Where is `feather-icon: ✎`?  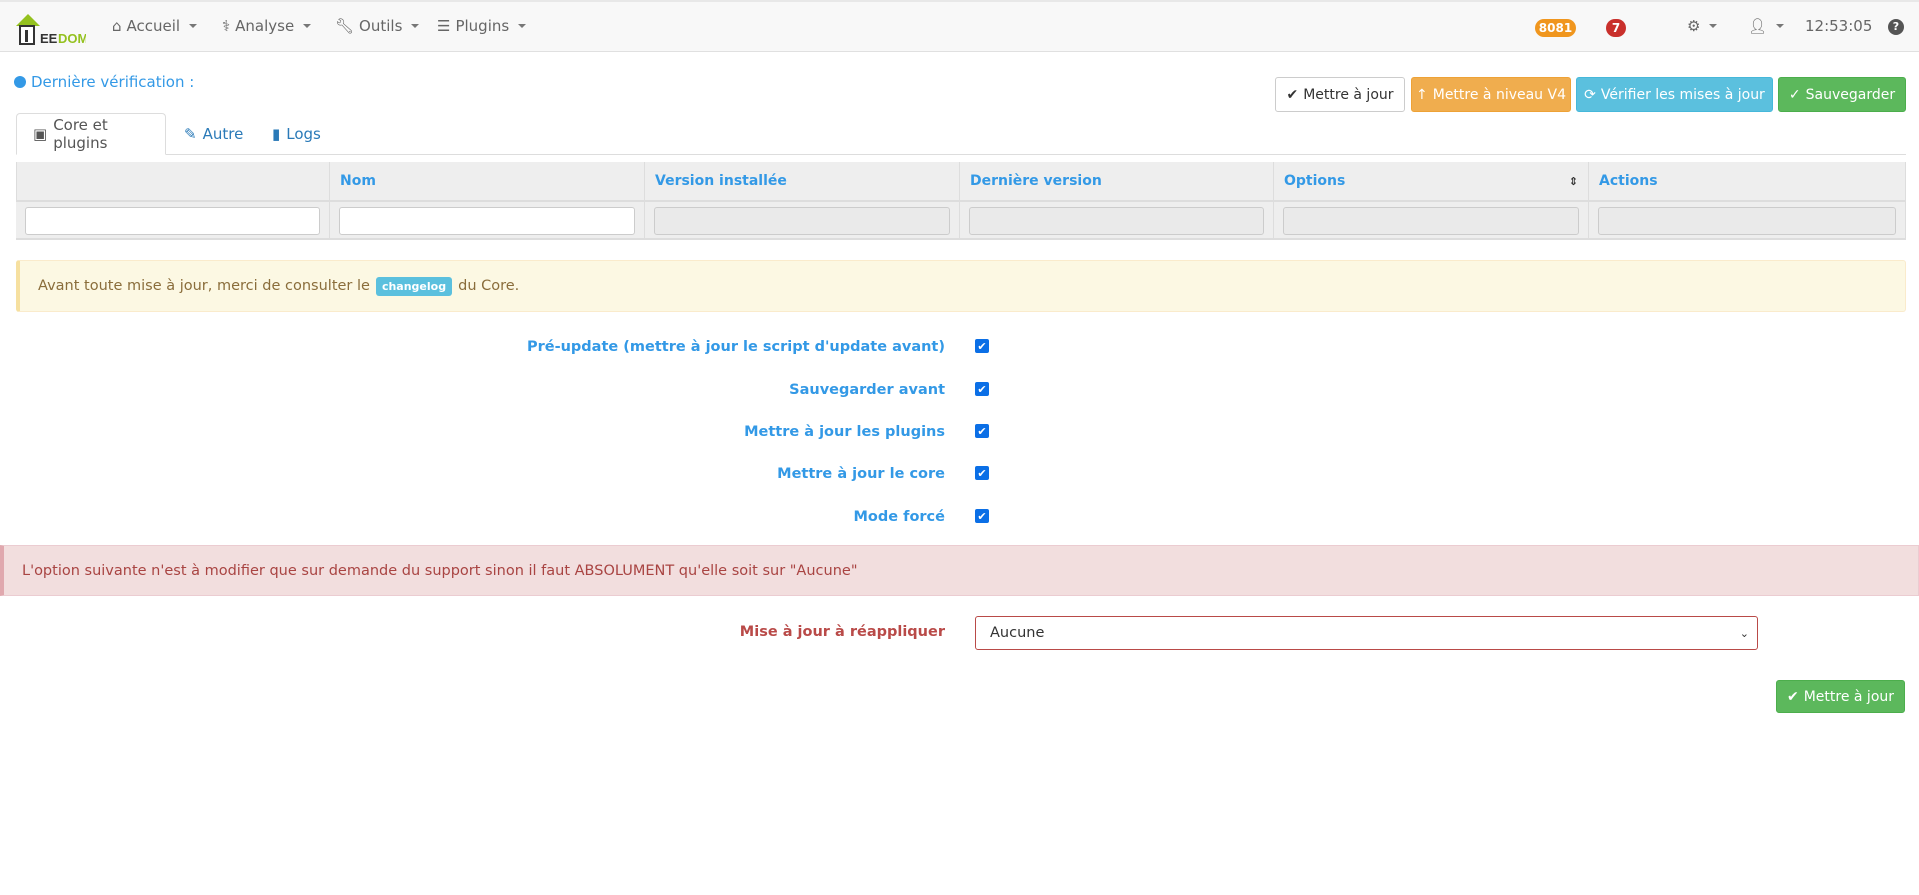
feather-icon: ✎ is located at coordinates (190, 134).